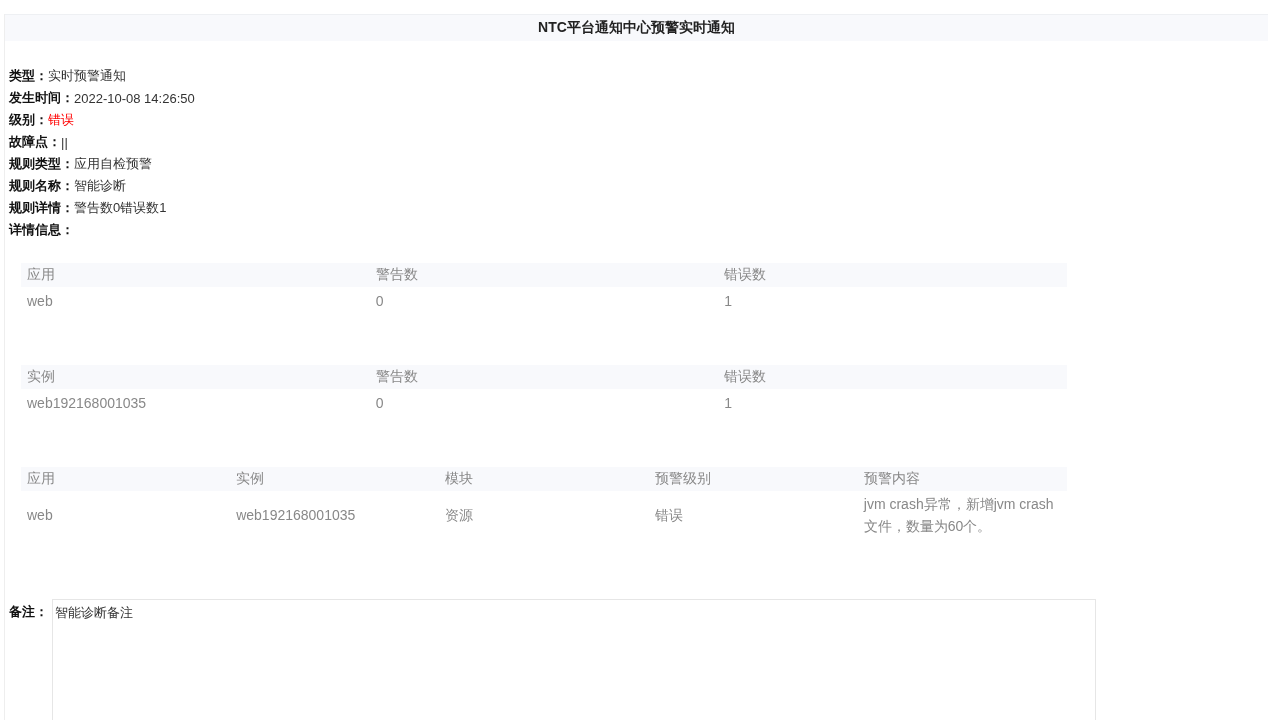  I want to click on field-label: 级别：, so click(28, 120).